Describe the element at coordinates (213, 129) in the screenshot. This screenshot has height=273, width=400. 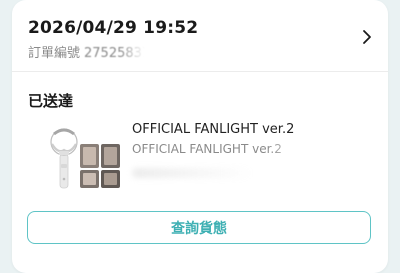
I see `item-name: OFFICIAL FANLIGHT ver.2` at that location.